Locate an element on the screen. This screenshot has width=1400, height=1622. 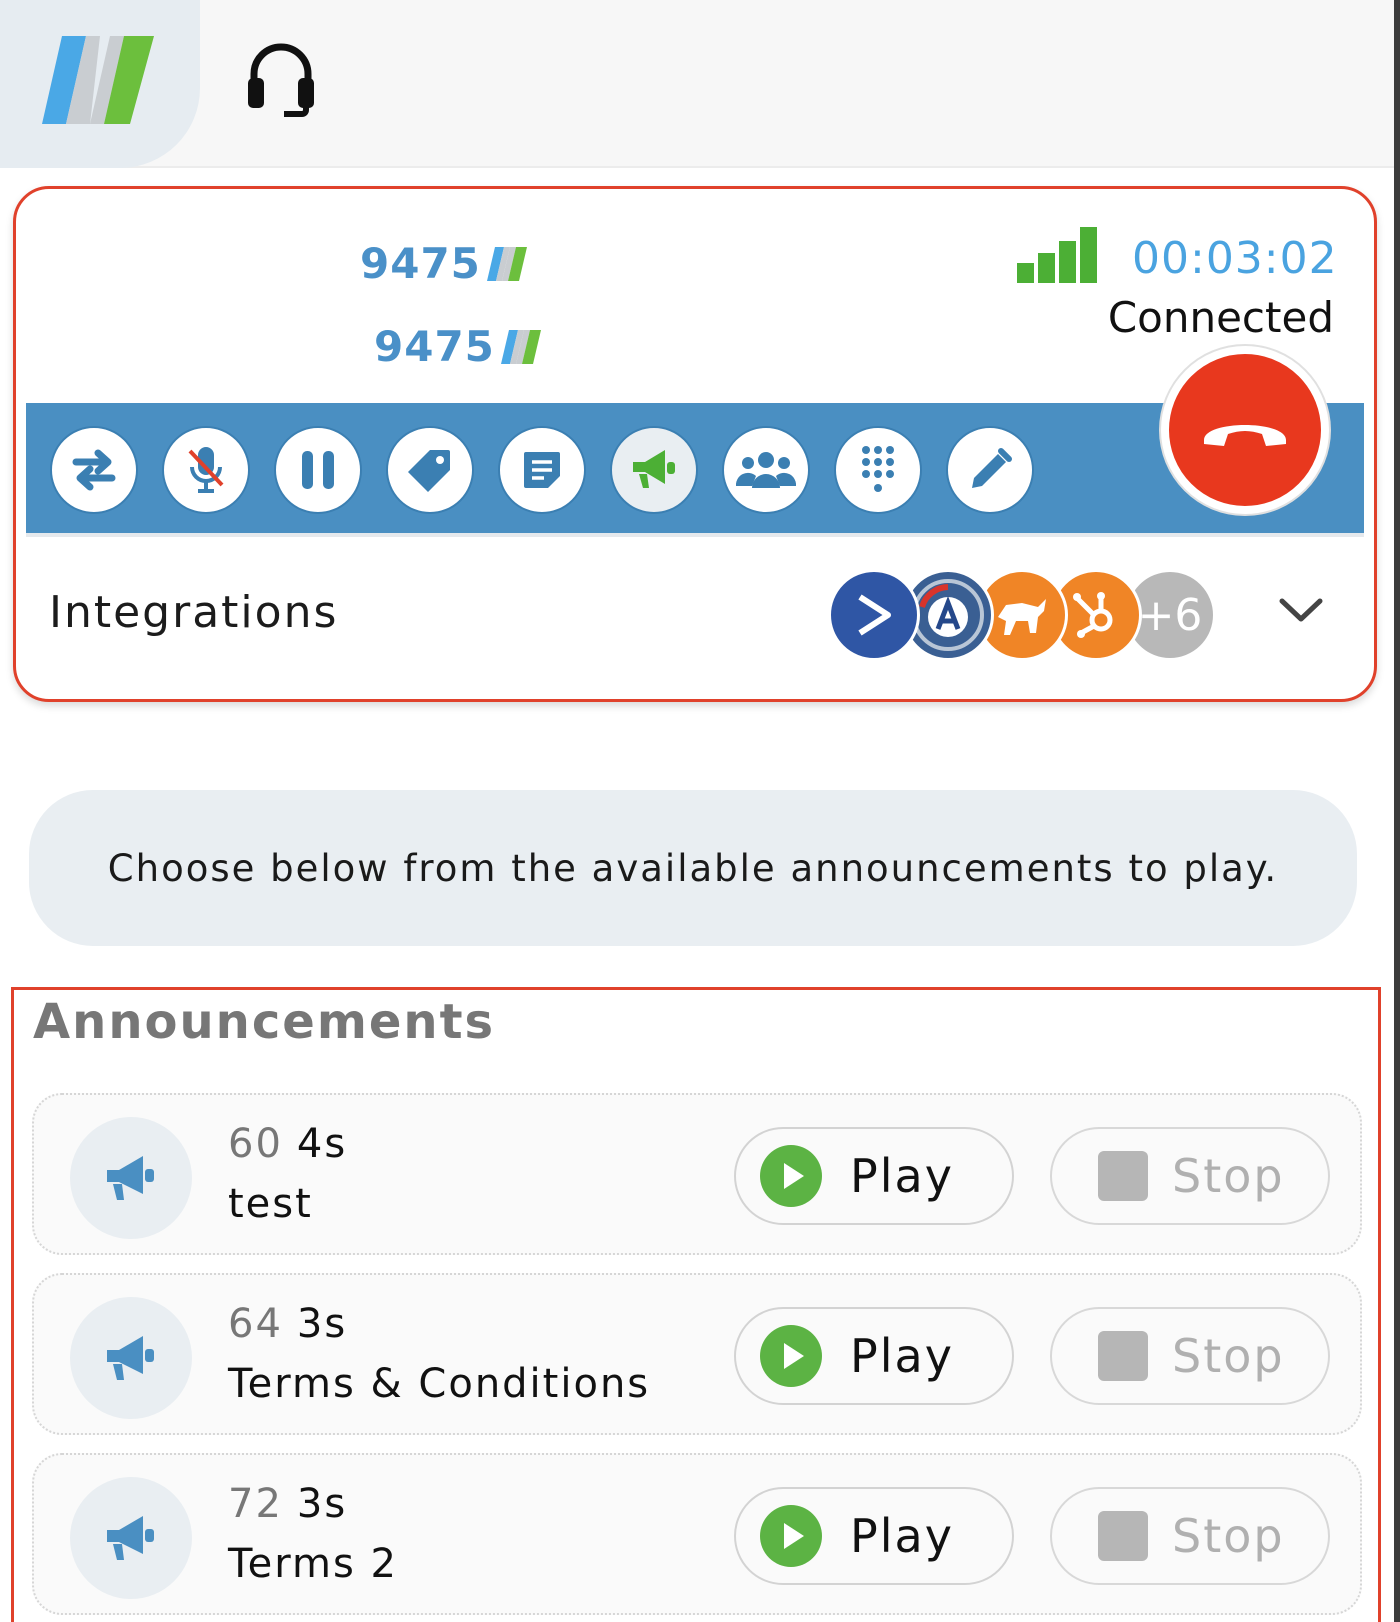
caller-number-primary: 9475 is located at coordinates (444, 263).